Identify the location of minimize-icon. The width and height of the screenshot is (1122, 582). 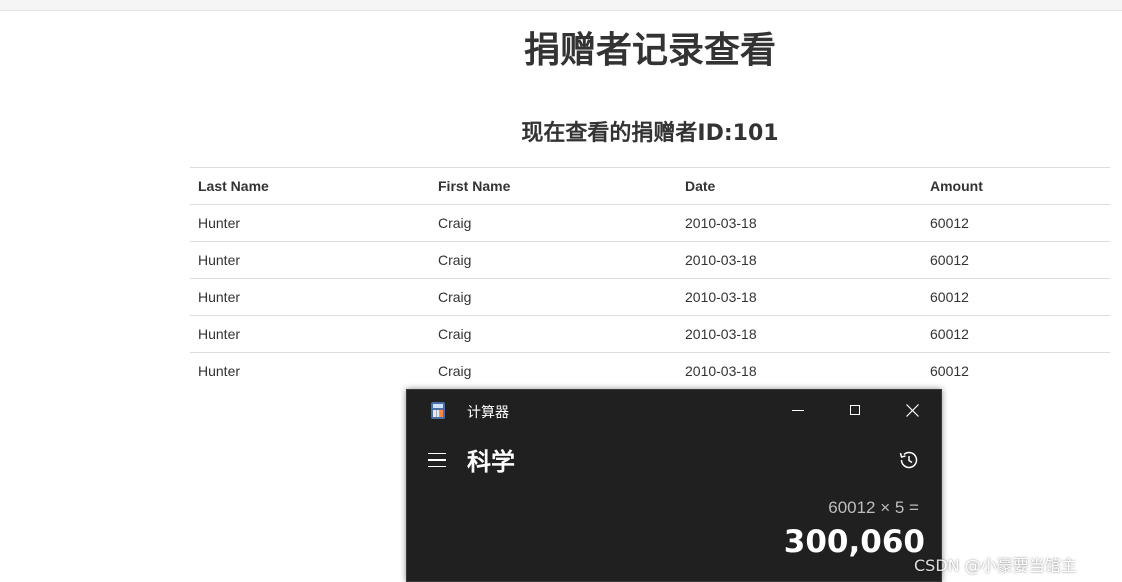
(798, 410).